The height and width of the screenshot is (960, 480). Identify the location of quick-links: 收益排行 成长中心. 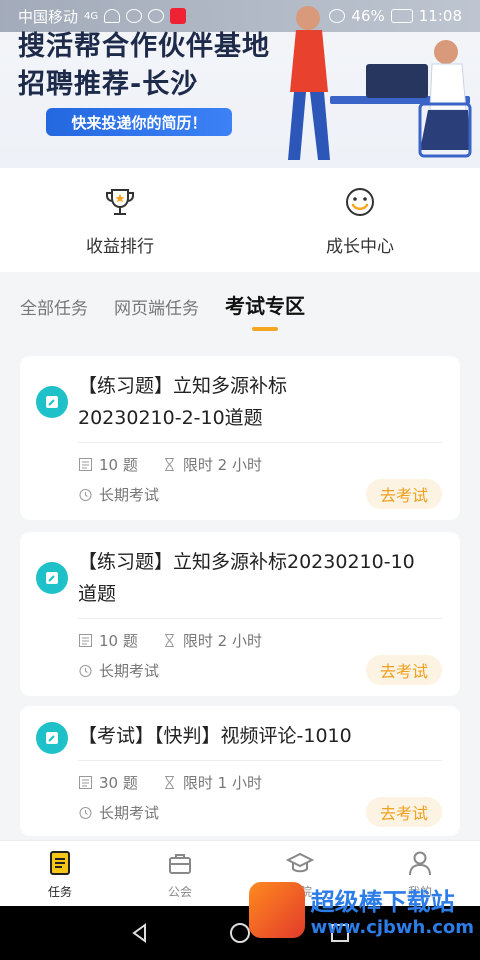
(240, 220).